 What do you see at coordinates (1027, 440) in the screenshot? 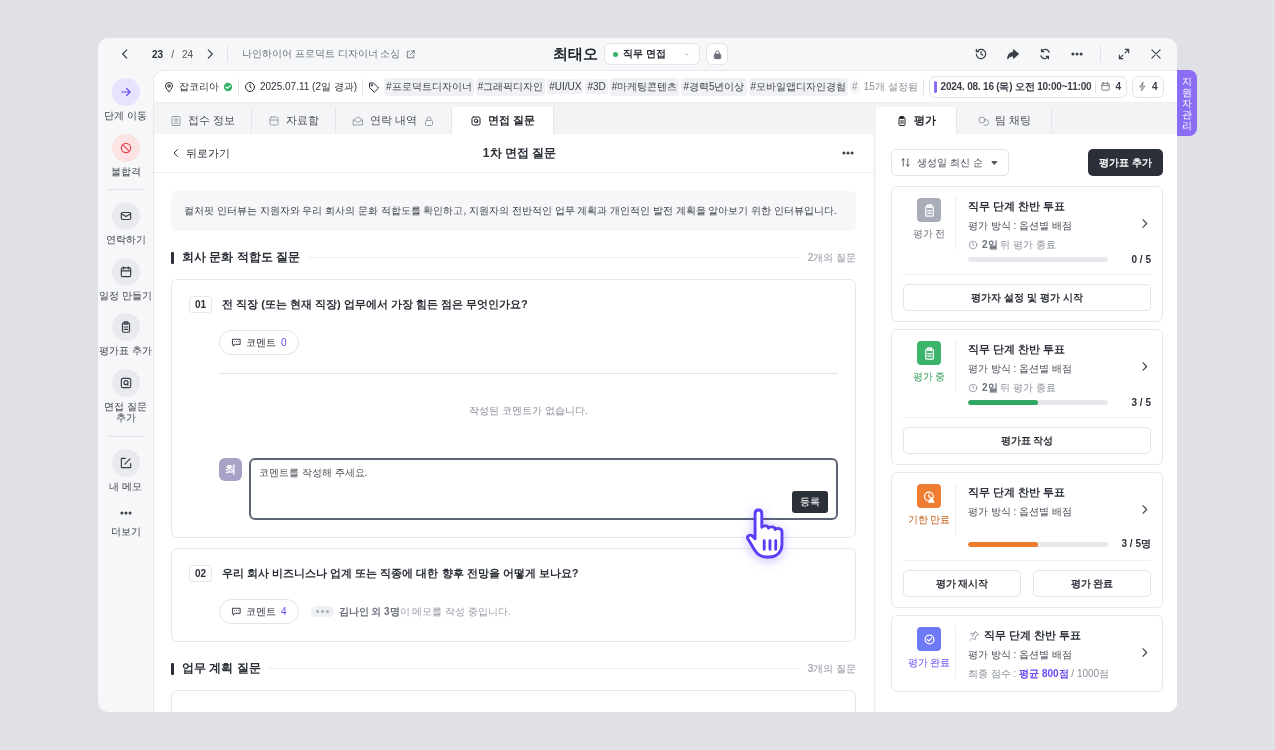
I see `card-action-button: 평가표 작성` at bounding box center [1027, 440].